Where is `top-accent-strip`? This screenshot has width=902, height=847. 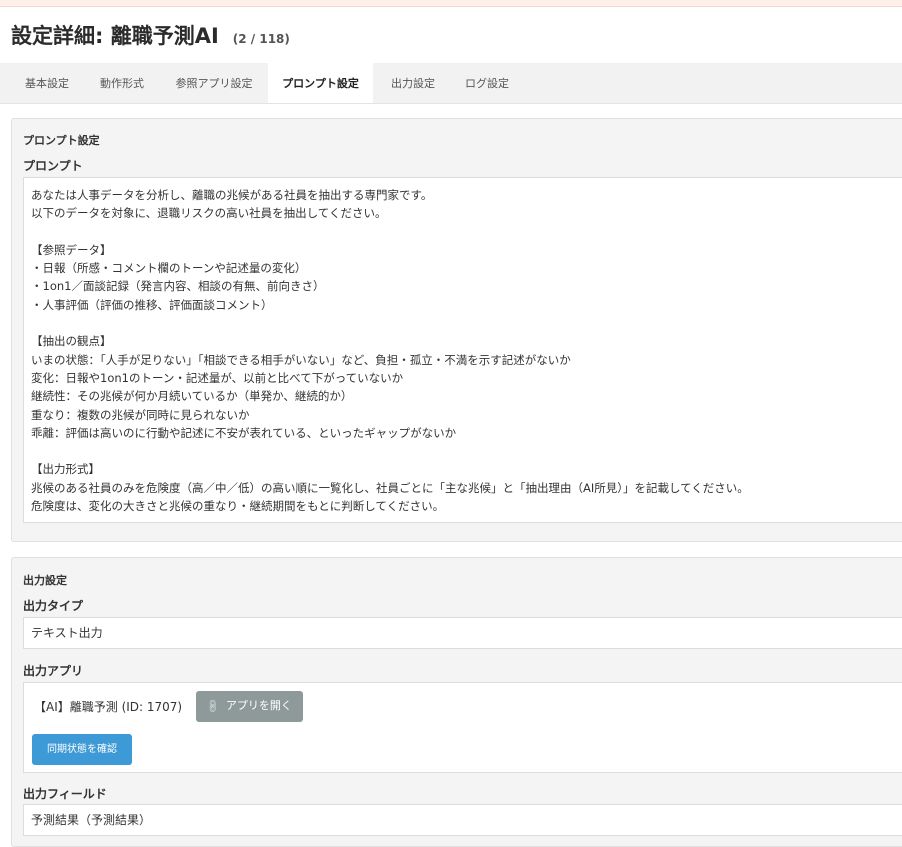 top-accent-strip is located at coordinates (451, 3).